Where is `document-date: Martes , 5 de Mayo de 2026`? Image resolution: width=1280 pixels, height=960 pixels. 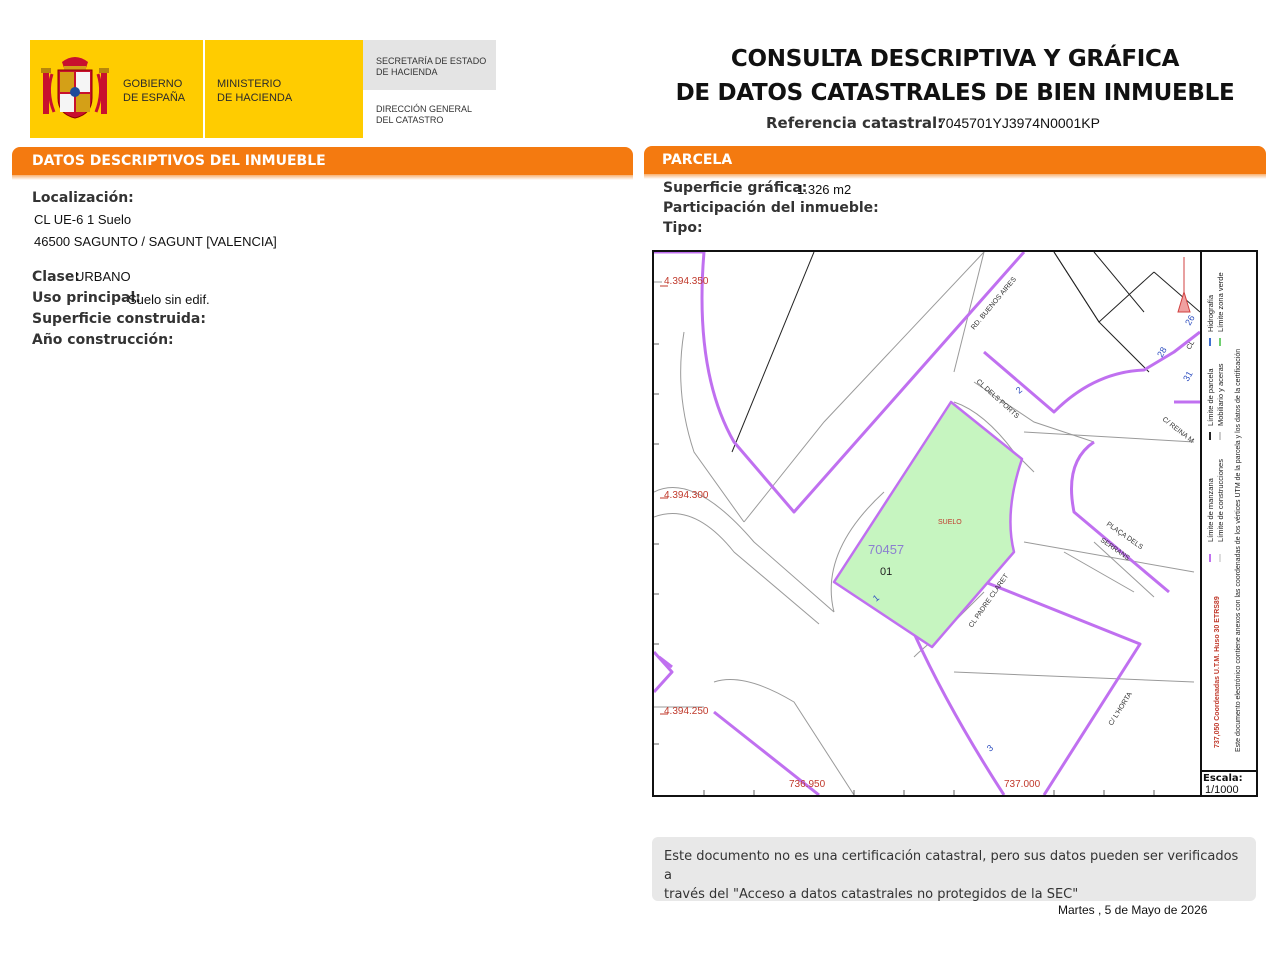 document-date: Martes , 5 de Mayo de 2026 is located at coordinates (1133, 910).